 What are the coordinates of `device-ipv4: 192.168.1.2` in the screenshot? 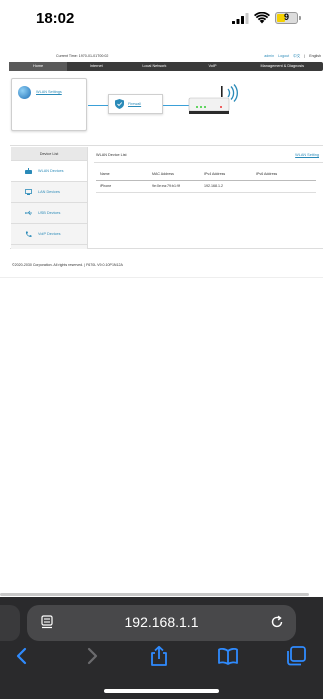 It's located at (226, 186).